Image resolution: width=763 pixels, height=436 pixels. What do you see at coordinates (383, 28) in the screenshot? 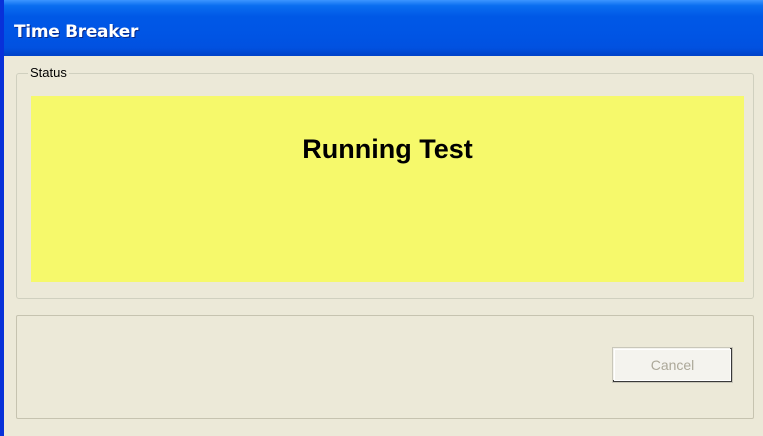
I see `title-bar: Time Breaker` at bounding box center [383, 28].